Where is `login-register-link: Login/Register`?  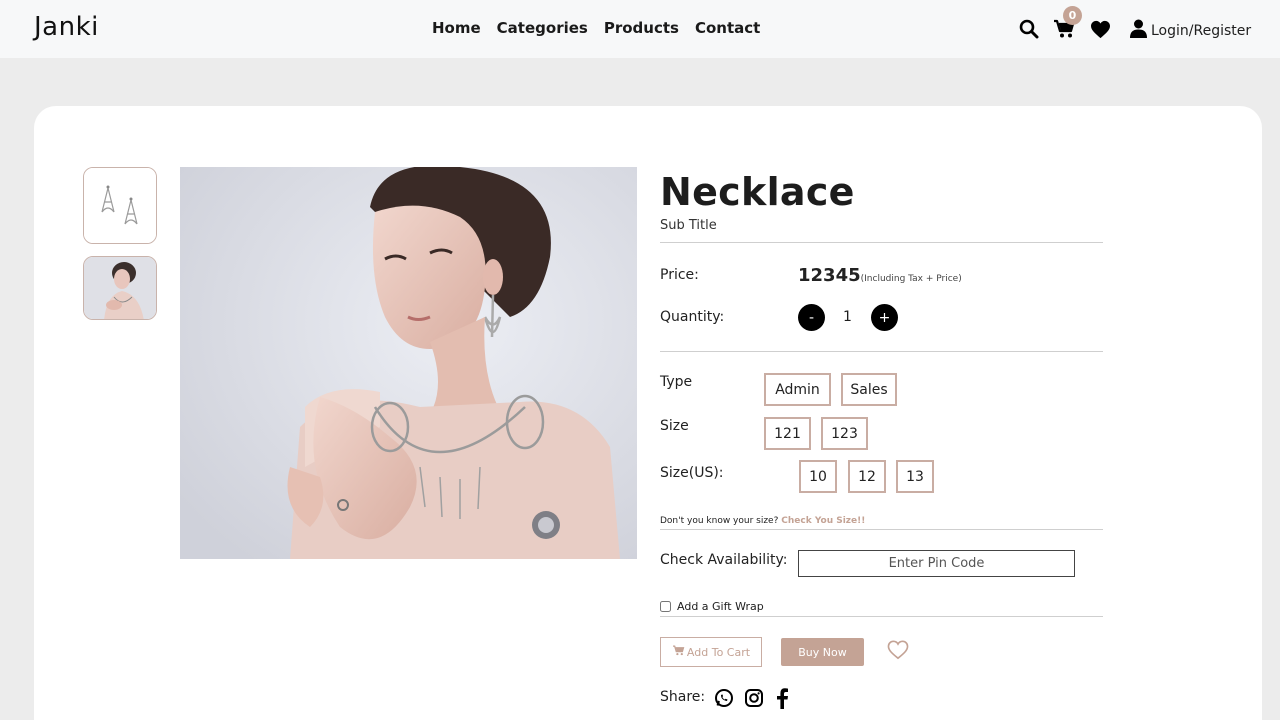 login-register-link: Login/Register is located at coordinates (1190, 30).